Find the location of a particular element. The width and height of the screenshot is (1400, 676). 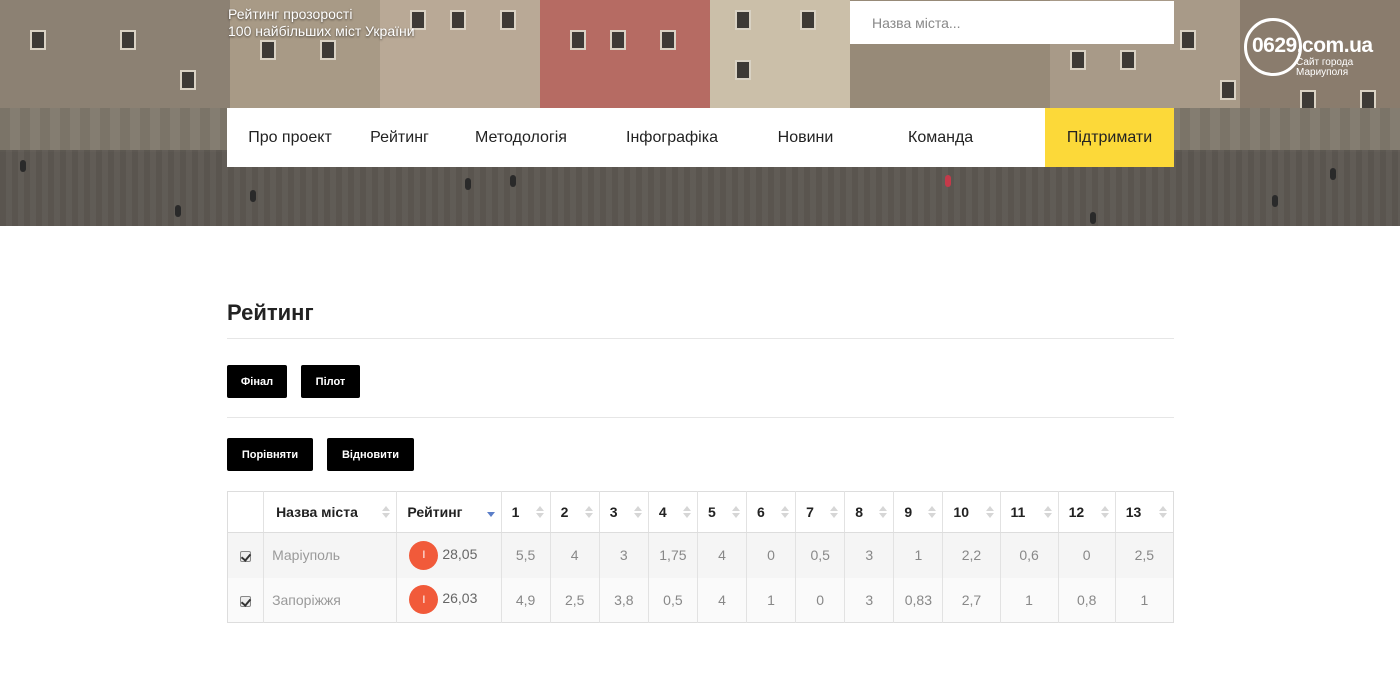

pilot-button: Пілот is located at coordinates (330, 381).